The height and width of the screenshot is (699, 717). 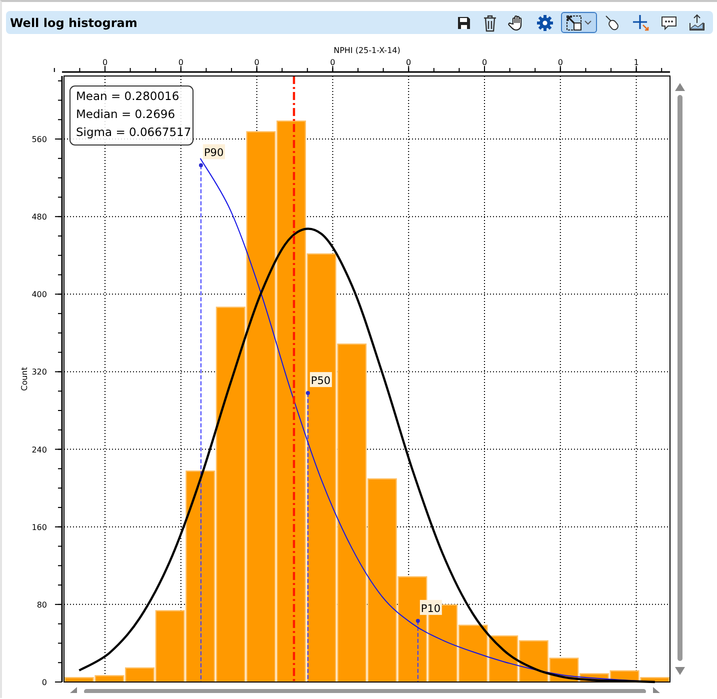 I want to click on axis-title: Count, so click(x=24, y=379).